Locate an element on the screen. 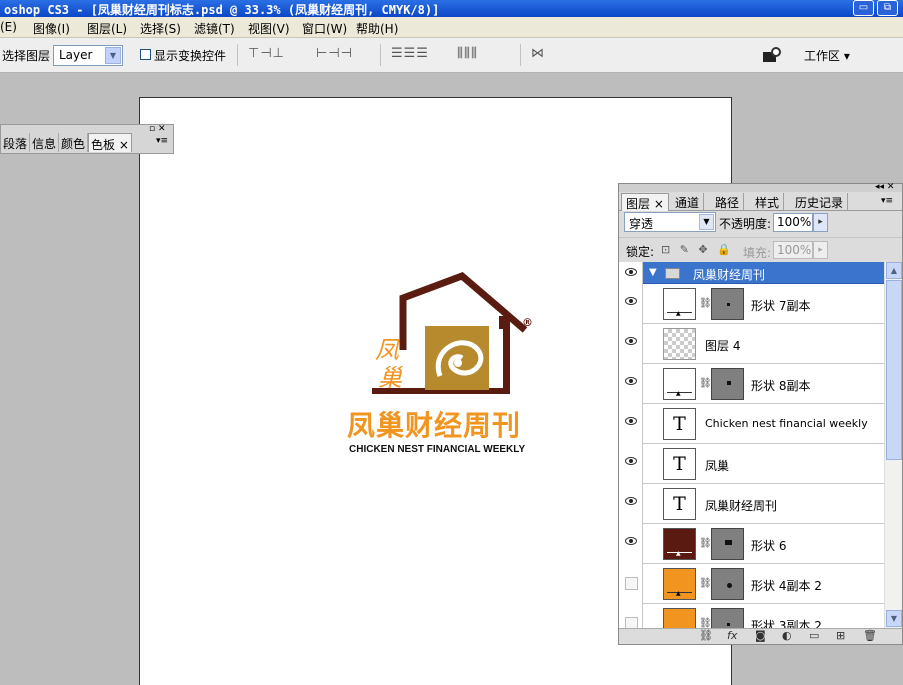  blend-mode-dropdown: 穿透 ▼ is located at coordinates (670, 222).